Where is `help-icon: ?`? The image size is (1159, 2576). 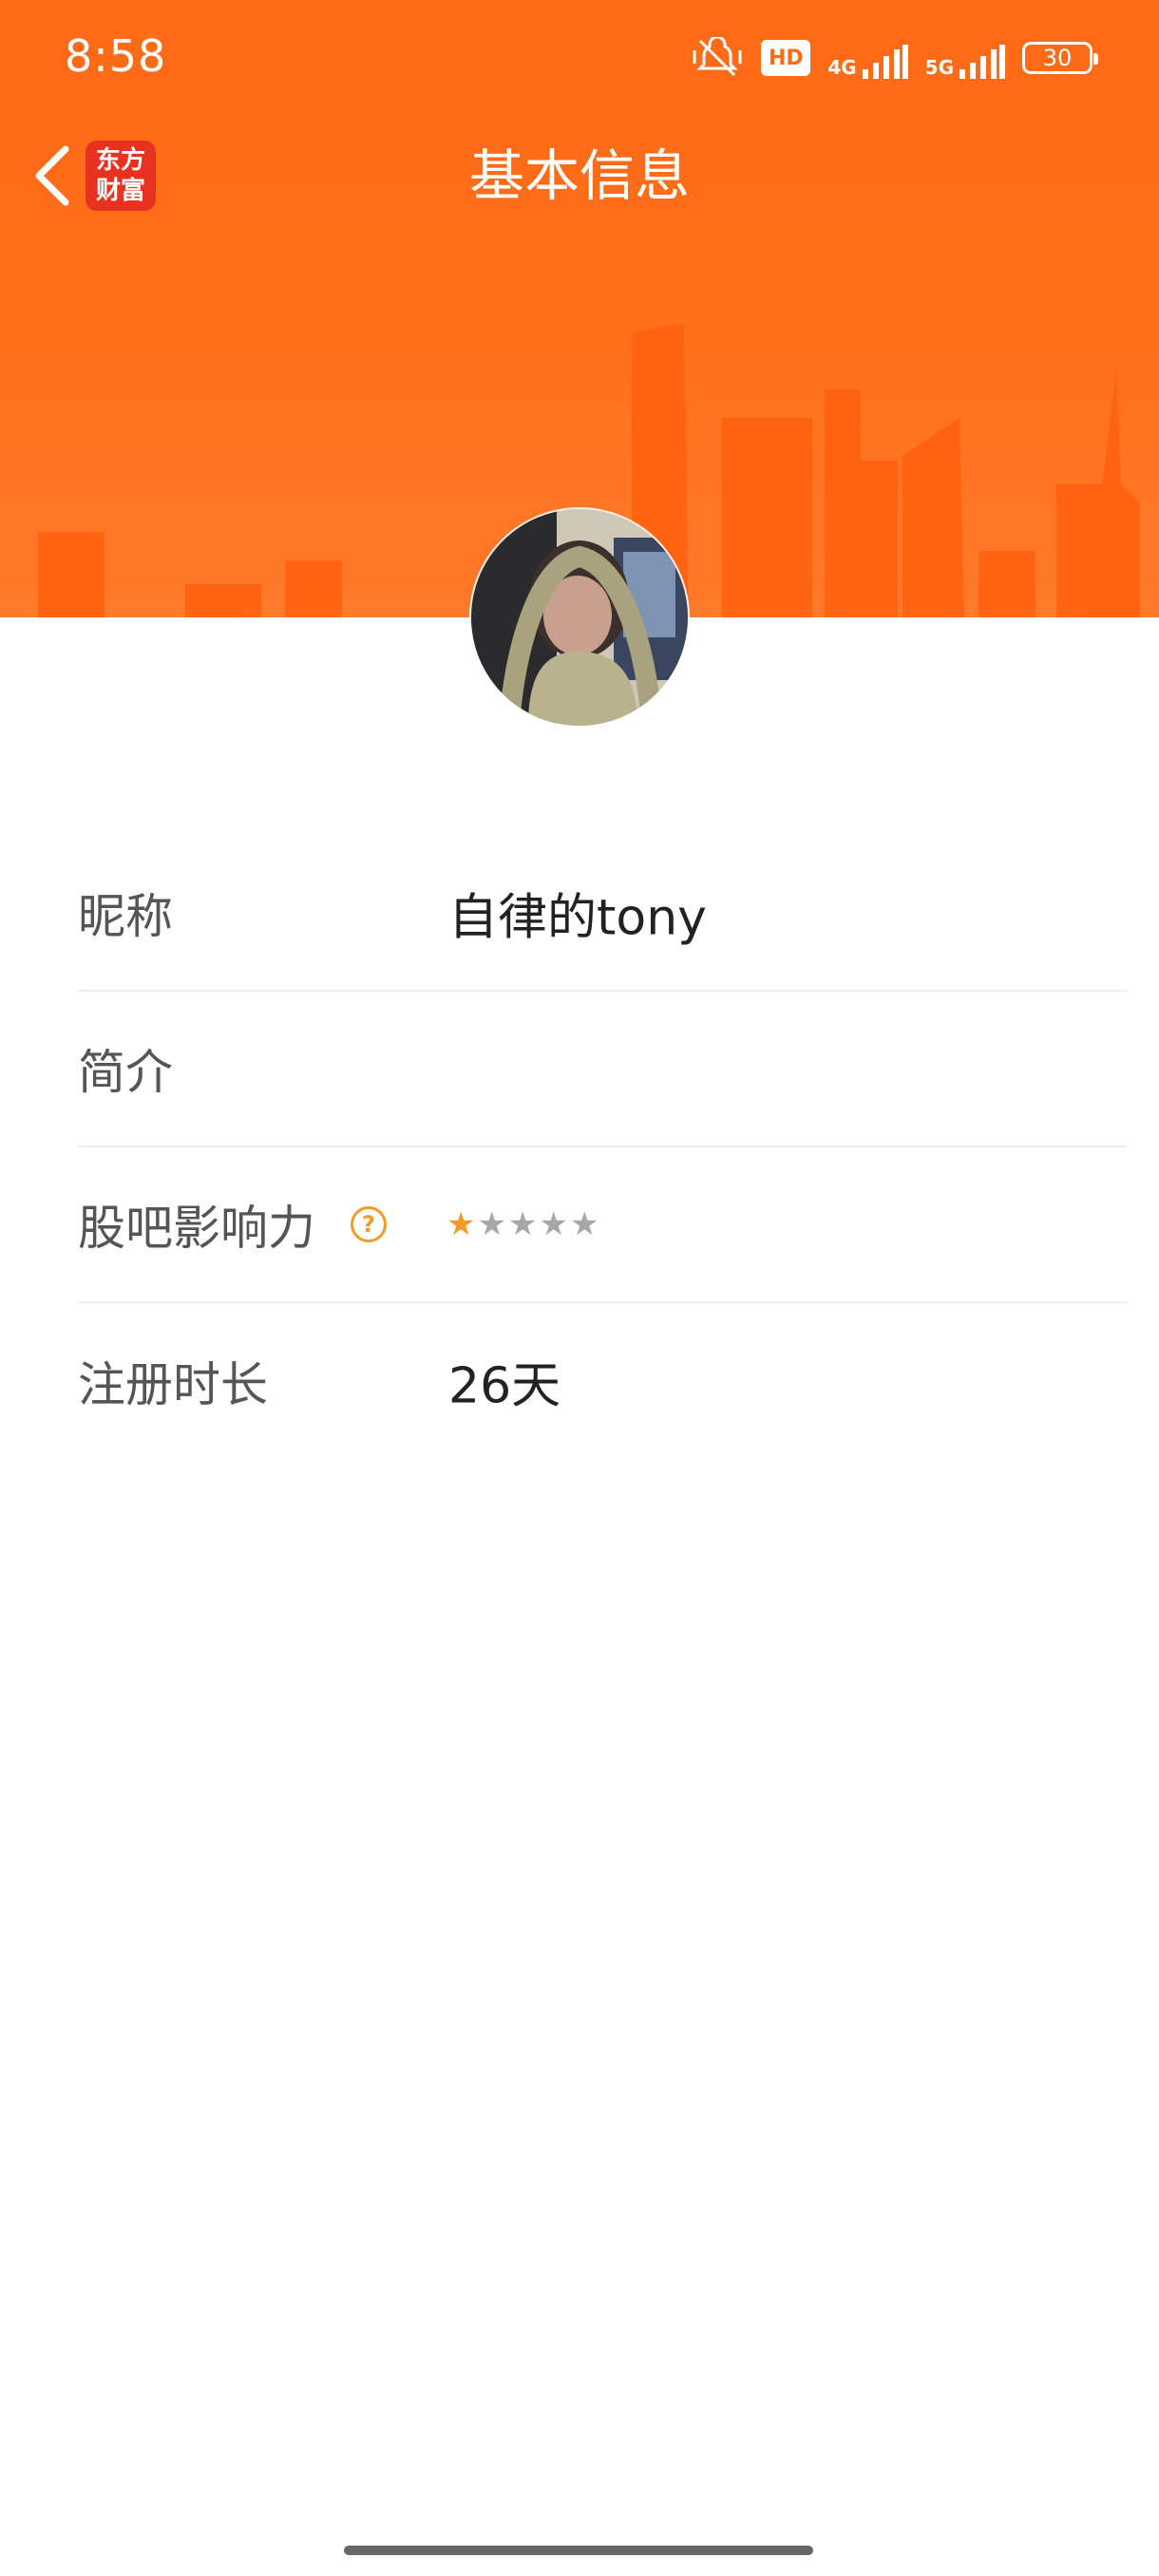
help-icon: ? is located at coordinates (369, 1224).